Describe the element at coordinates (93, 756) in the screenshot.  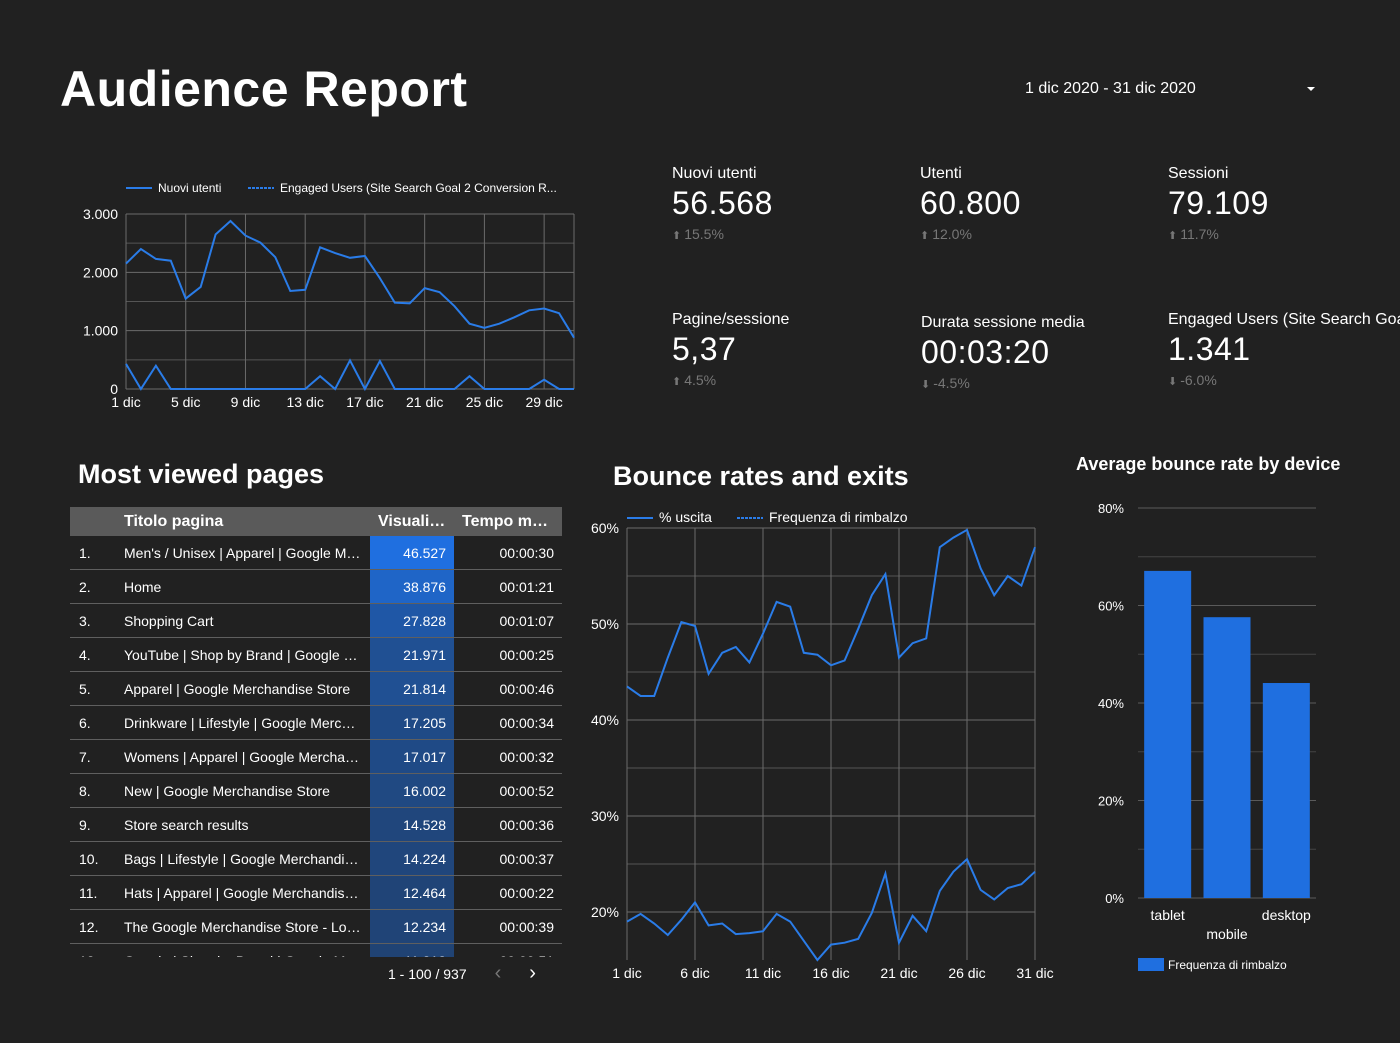
I see `row-index: 7.` at that location.